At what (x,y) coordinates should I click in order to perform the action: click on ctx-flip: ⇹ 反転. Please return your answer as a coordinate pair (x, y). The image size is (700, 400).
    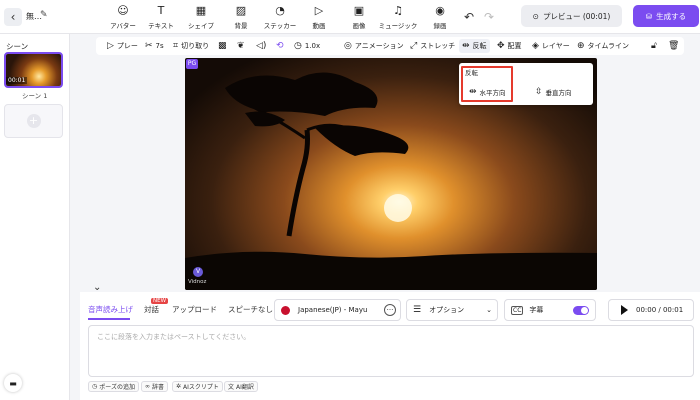
    Looking at the image, I should click on (474, 46).